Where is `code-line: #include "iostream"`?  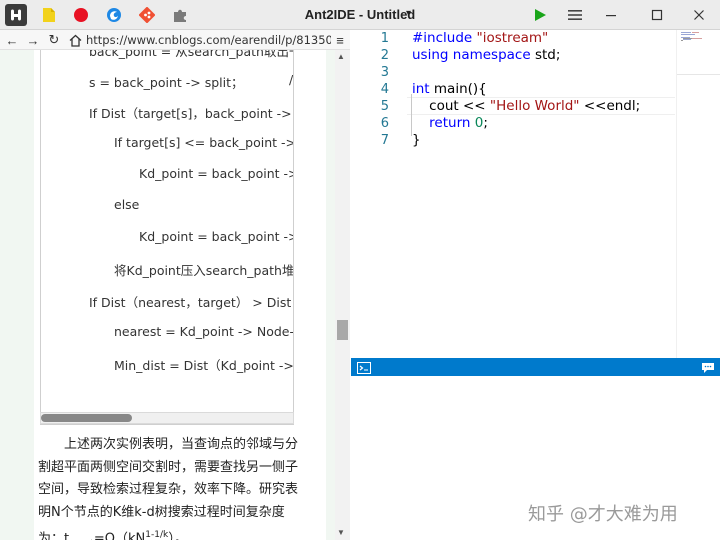
code-line: #include "iostream" is located at coordinates (480, 38).